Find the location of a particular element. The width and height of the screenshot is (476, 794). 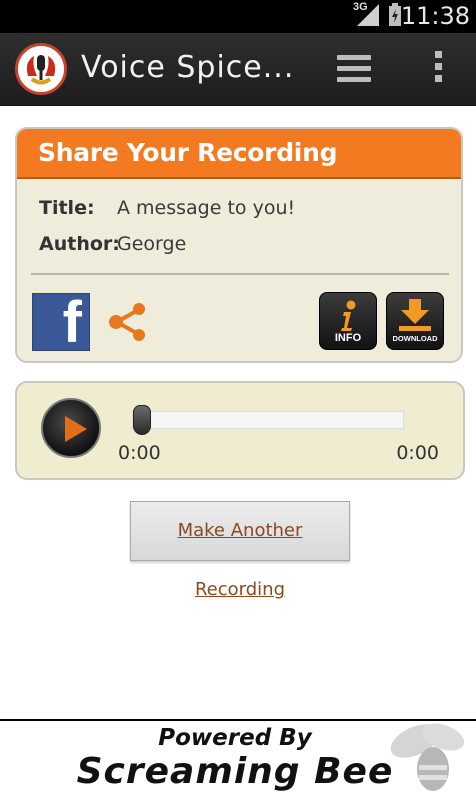

author-label: Author: is located at coordinates (79, 244).